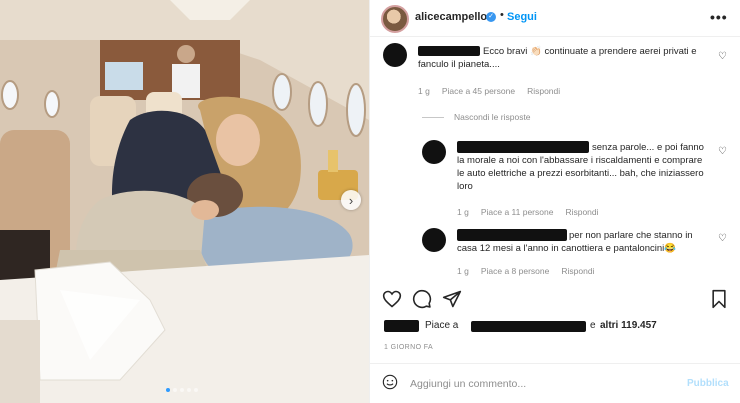 The image size is (740, 403). What do you see at coordinates (451, 17) in the screenshot?
I see `username: alicecampello` at bounding box center [451, 17].